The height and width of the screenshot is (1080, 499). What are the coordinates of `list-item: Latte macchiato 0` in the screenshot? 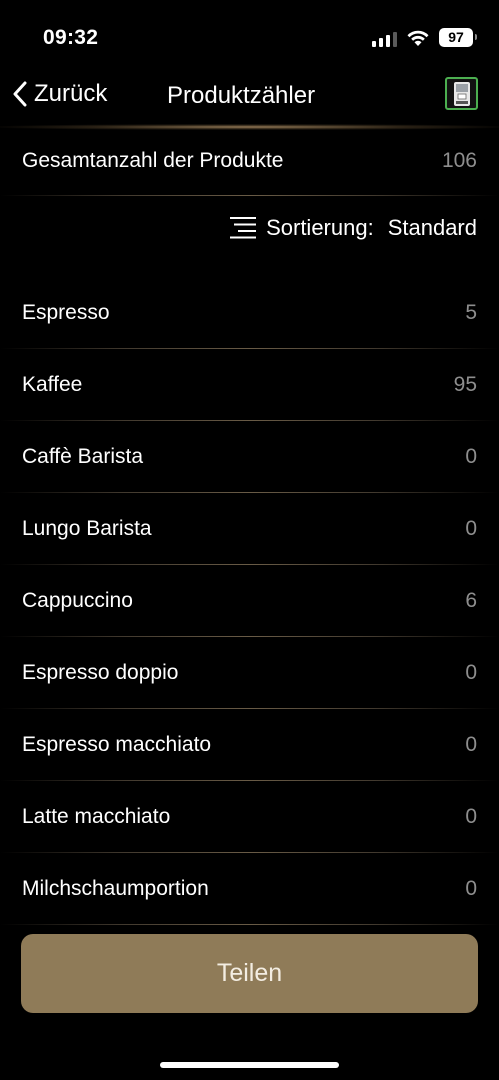 It's located at (249, 817).